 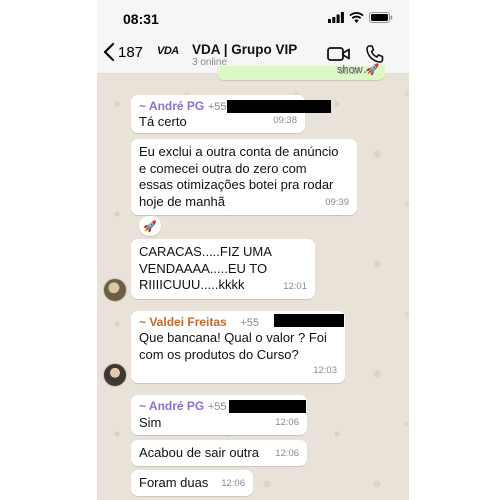 What do you see at coordinates (285, 120) in the screenshot?
I see `message-time: 09:38` at bounding box center [285, 120].